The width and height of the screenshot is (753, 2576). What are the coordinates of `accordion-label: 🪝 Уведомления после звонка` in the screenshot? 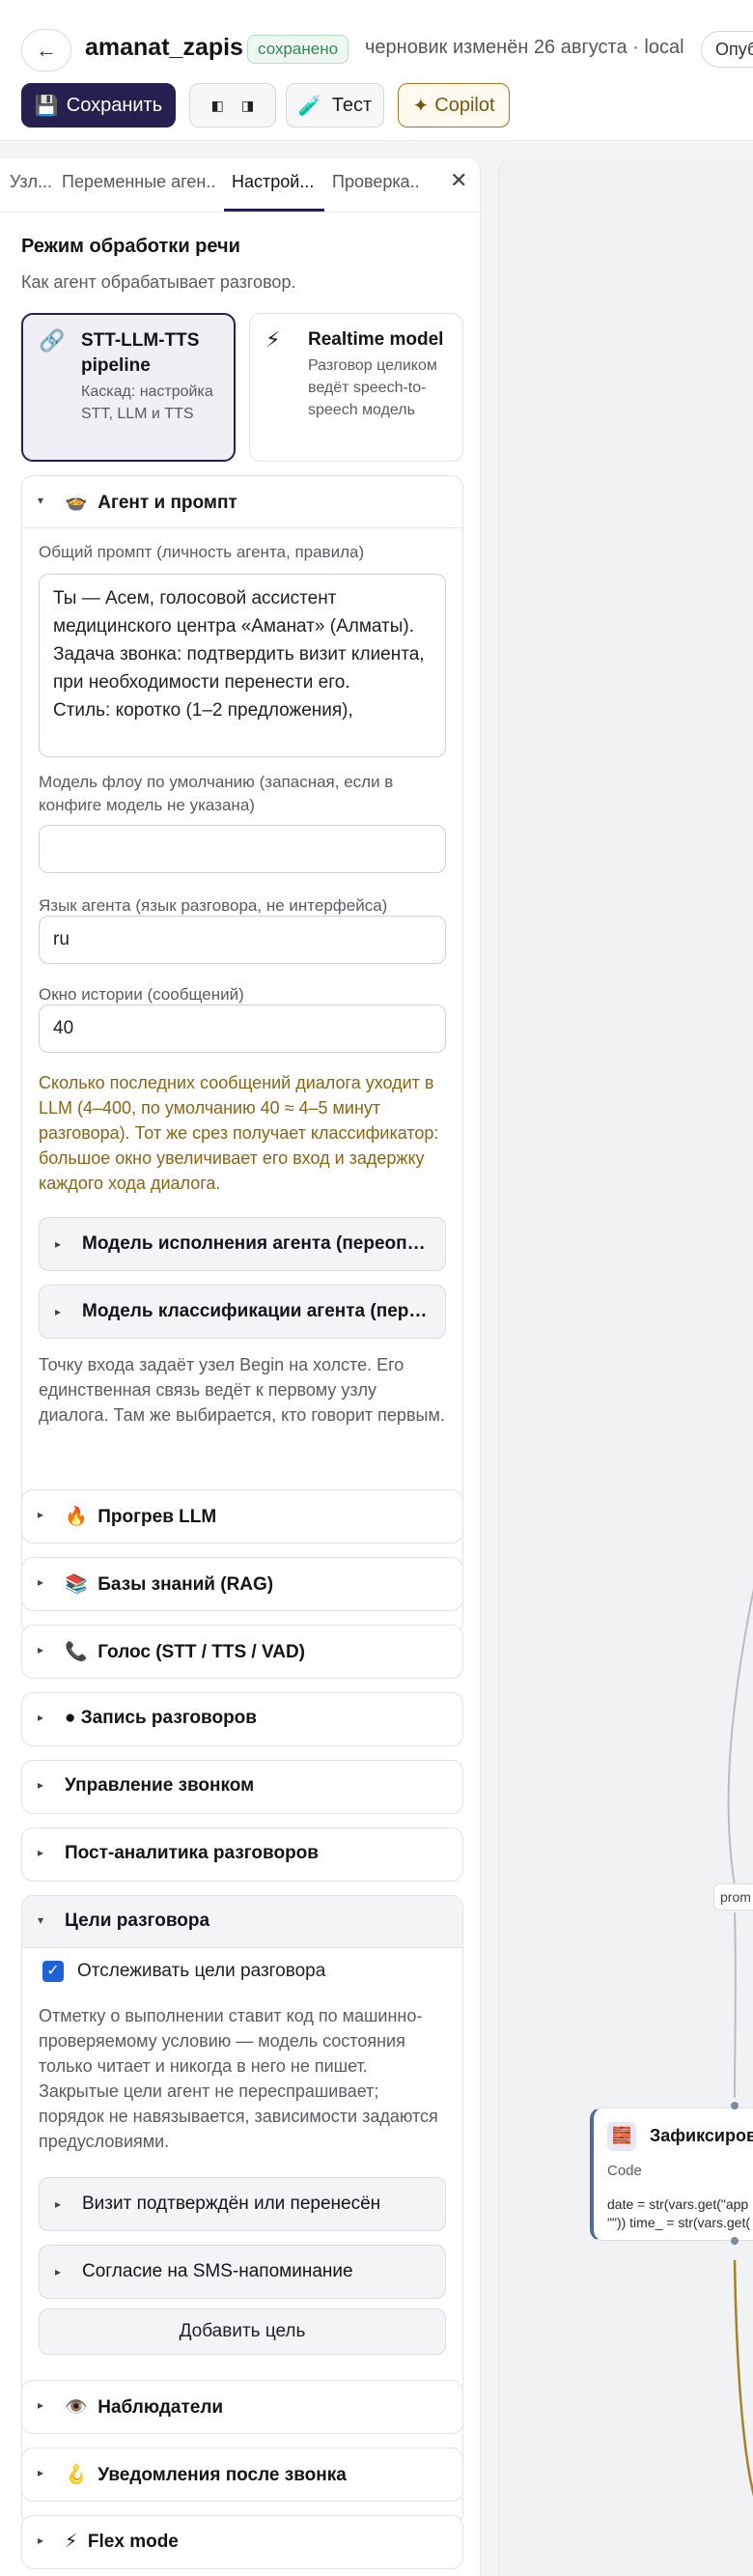 It's located at (206, 2474).